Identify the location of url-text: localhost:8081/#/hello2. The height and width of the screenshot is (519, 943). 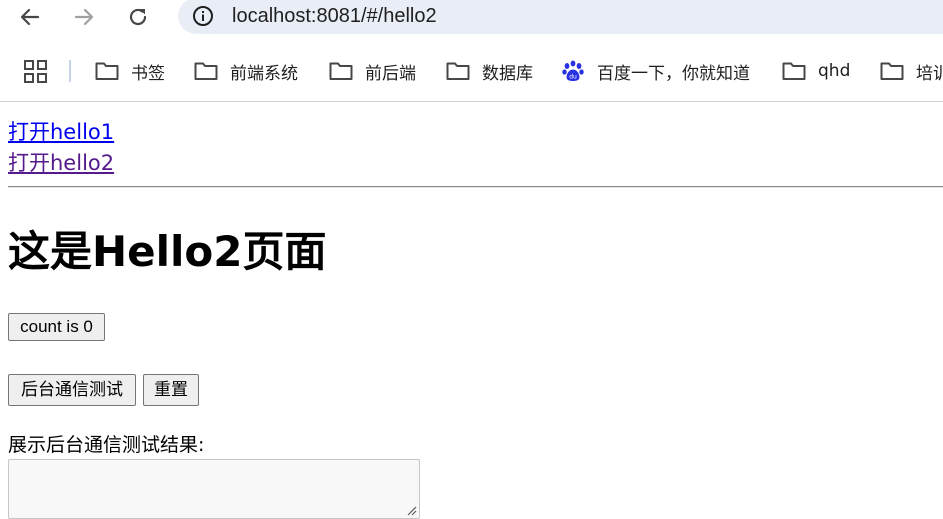
(334, 16).